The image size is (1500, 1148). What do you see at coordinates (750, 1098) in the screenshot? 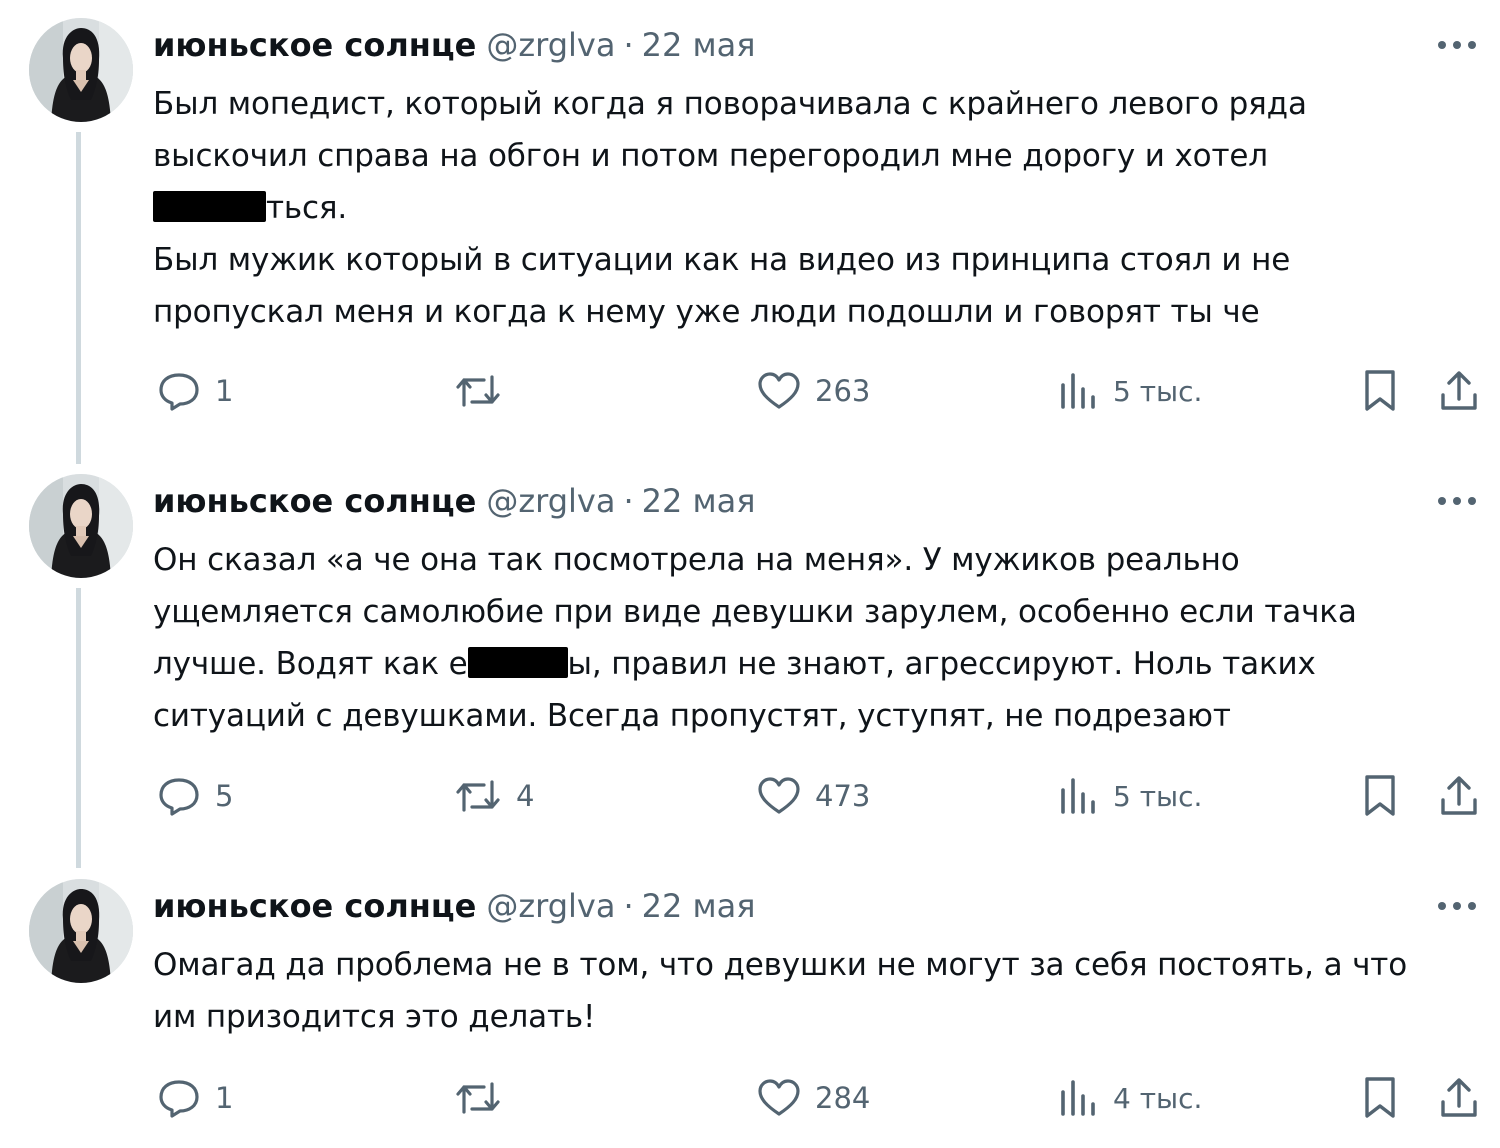
I see `tweet-actions: 1 284 4 тыс.` at bounding box center [750, 1098].